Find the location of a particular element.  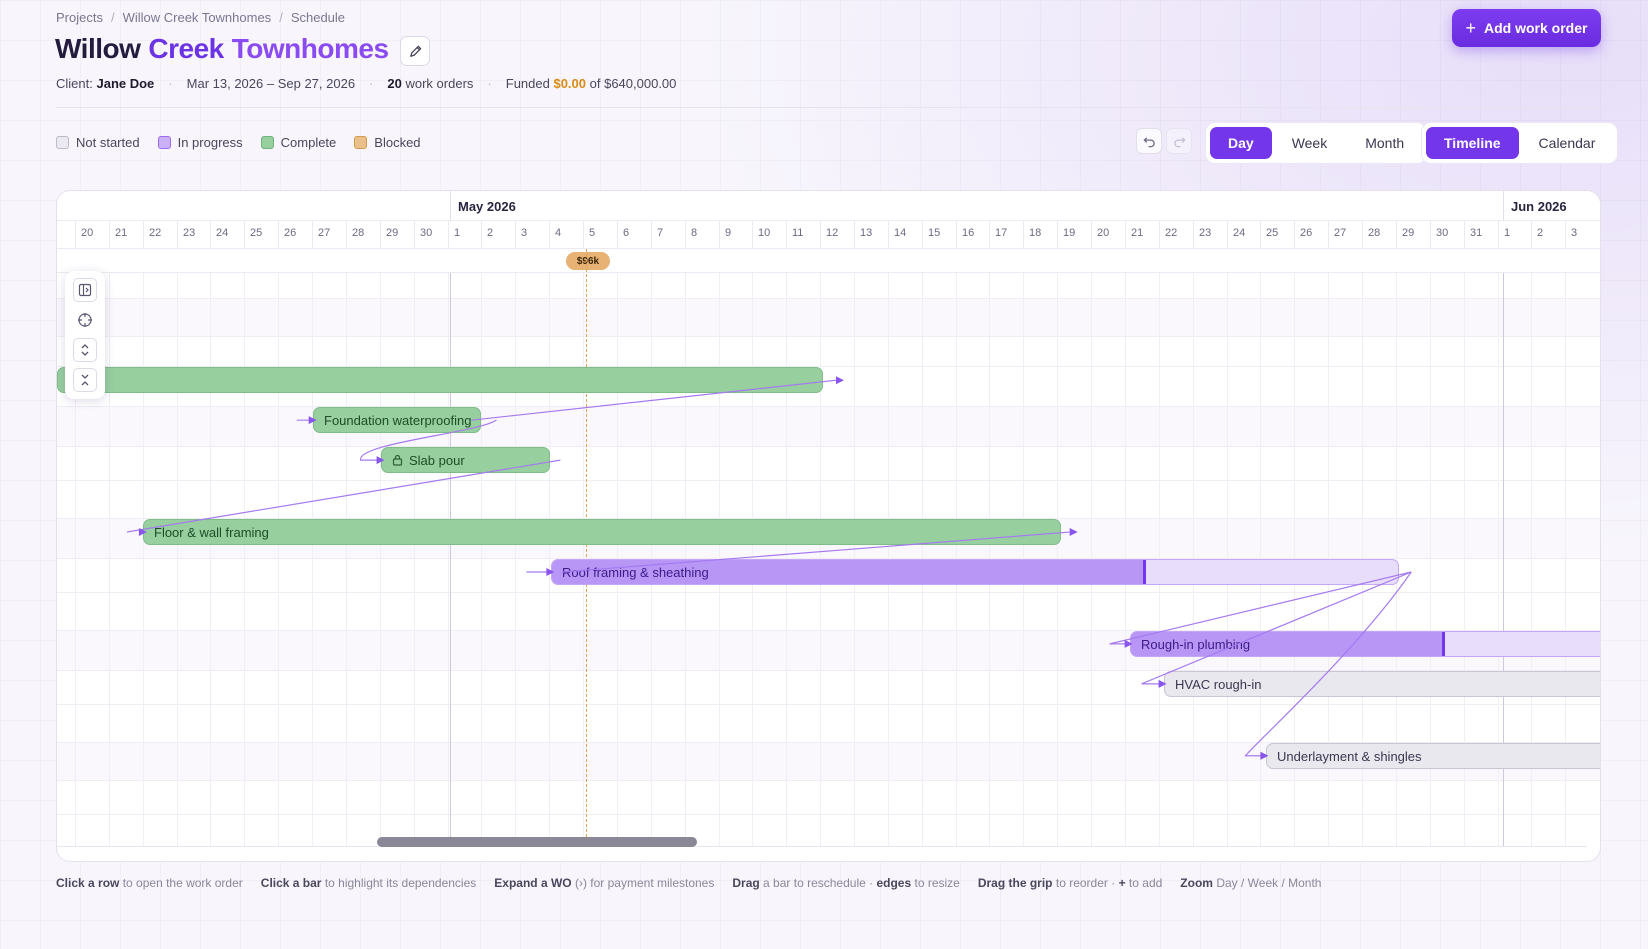

work-orders-info: 20 work orders is located at coordinates (430, 83).